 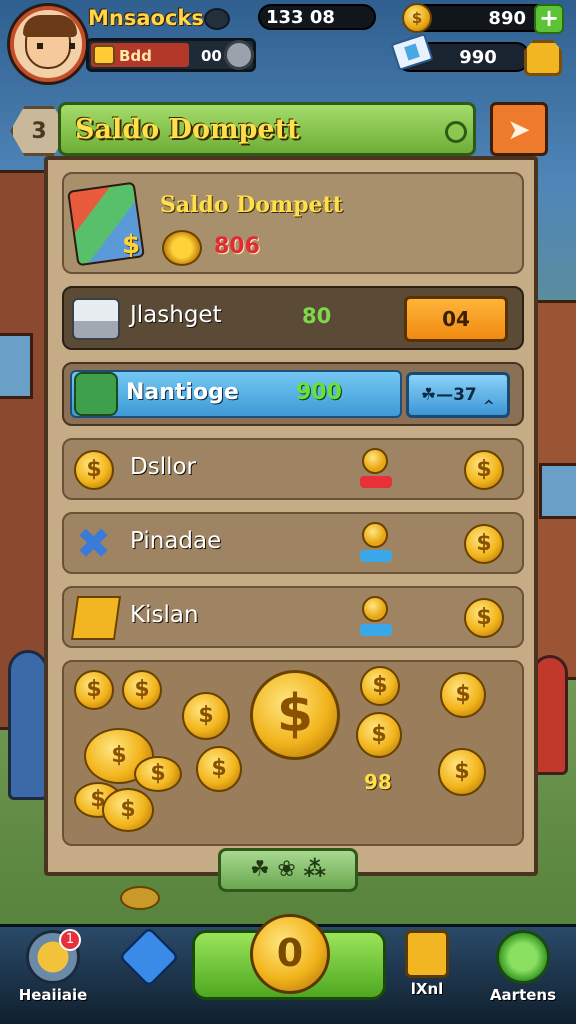 I want to click on gold-flag-icon, so click(x=96, y=618).